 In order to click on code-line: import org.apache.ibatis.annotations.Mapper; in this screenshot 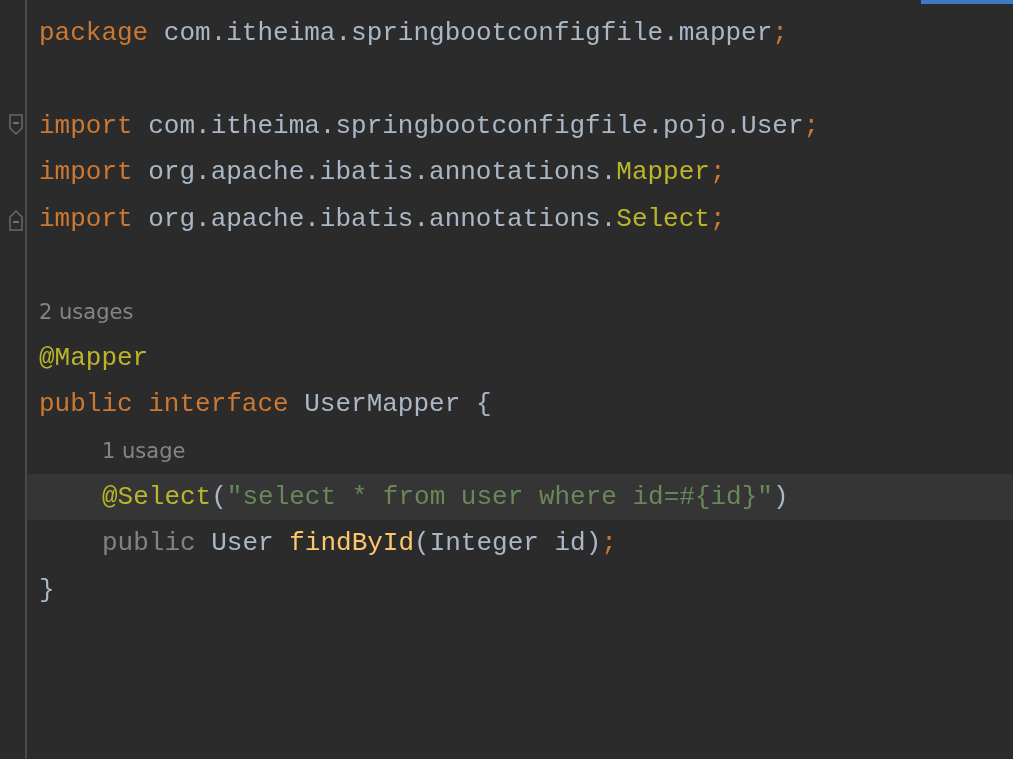, I will do `click(382, 172)`.